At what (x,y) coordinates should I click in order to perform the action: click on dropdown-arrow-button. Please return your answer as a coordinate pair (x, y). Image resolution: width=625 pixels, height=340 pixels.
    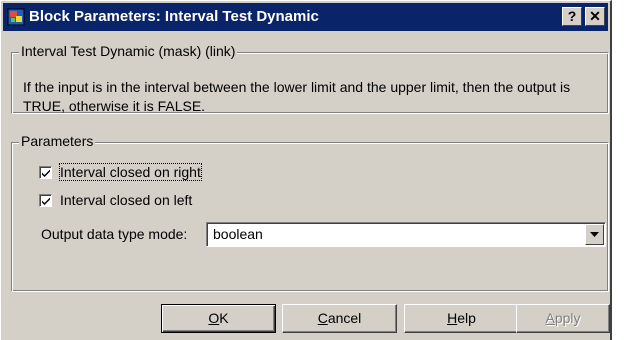
    Looking at the image, I should click on (594, 234).